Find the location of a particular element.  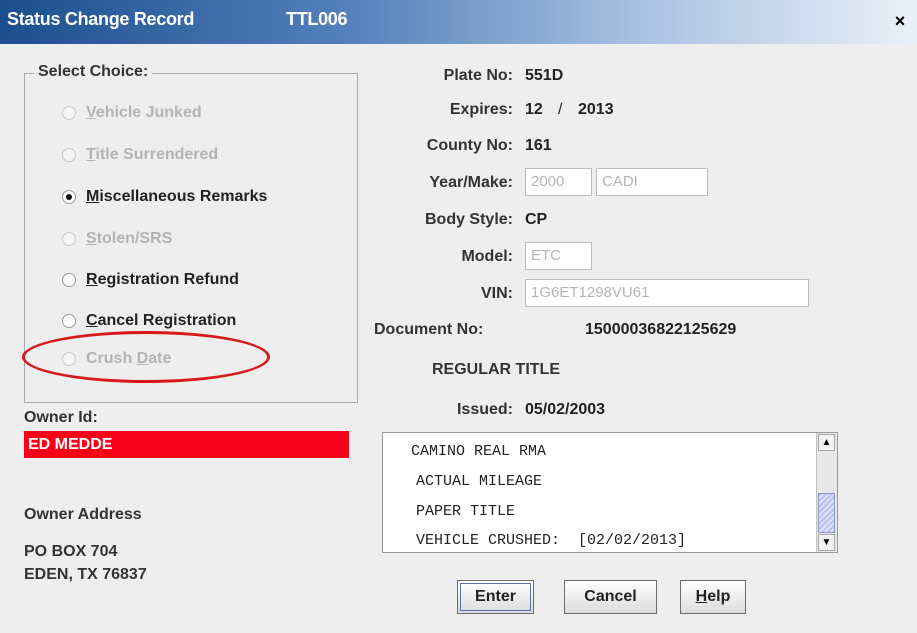

document-value: 15000036822125629 is located at coordinates (661, 329).